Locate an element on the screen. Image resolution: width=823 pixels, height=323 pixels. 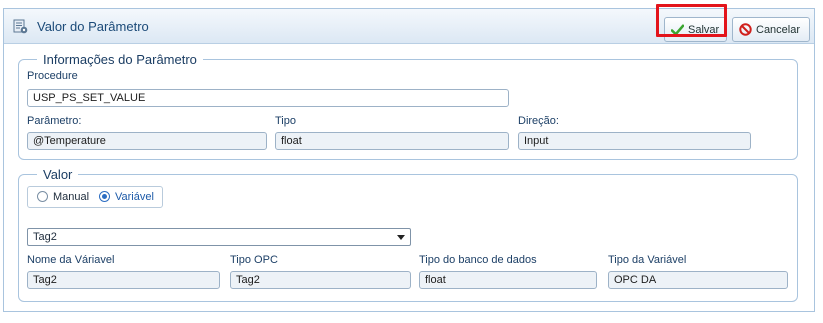
type-label: Tipo is located at coordinates (285, 121).